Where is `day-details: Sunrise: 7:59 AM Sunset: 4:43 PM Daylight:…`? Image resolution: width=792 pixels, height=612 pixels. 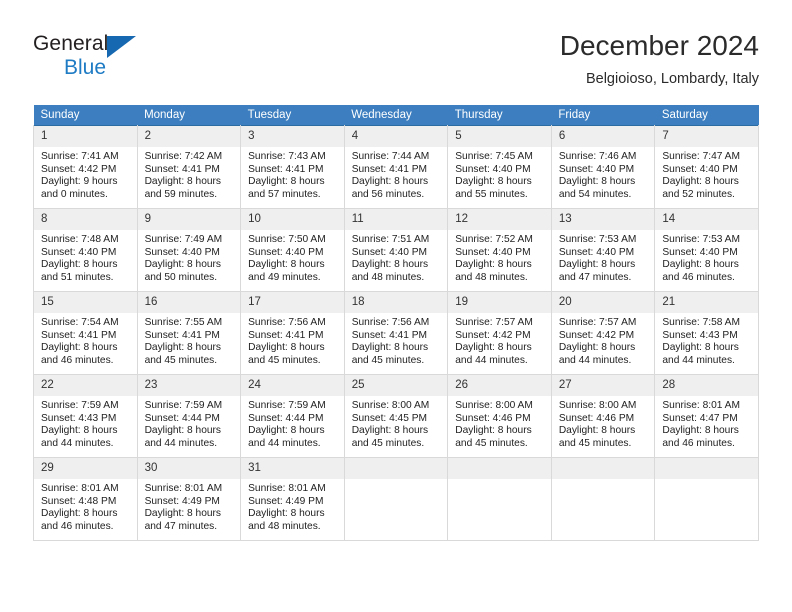
day-details: Sunrise: 7:59 AM Sunset: 4:43 PM Daylight:… is located at coordinates (85, 423).